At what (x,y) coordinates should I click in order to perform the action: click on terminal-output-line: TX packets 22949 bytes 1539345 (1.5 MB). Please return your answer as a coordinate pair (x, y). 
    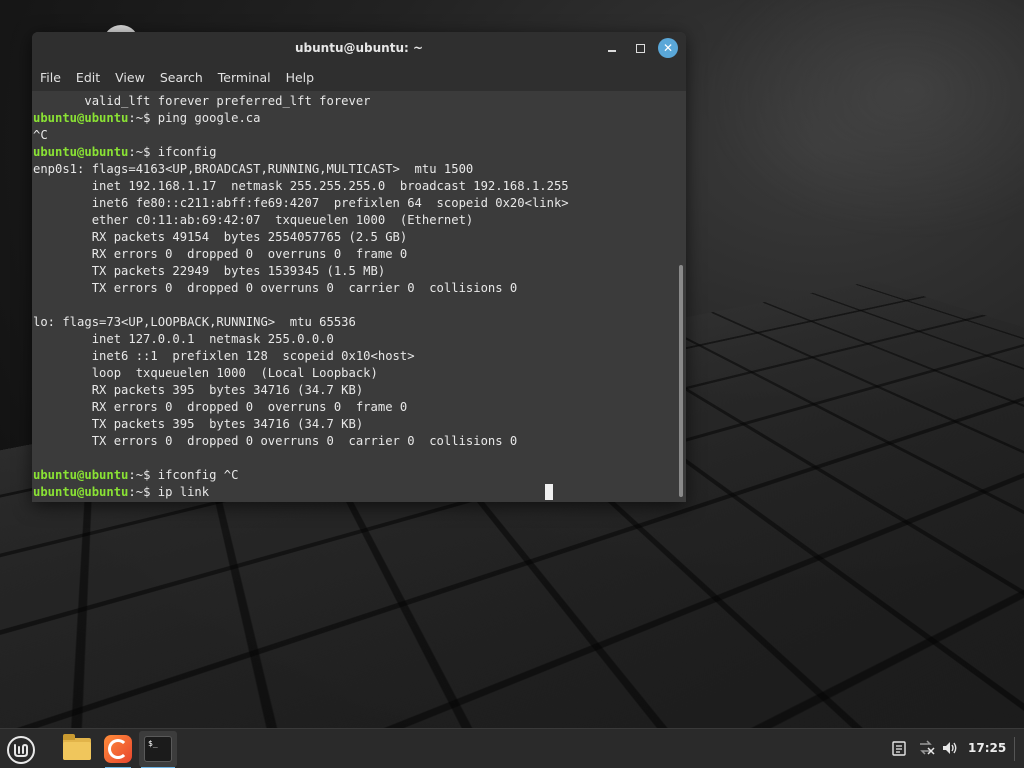
    Looking at the image, I should click on (353, 271).